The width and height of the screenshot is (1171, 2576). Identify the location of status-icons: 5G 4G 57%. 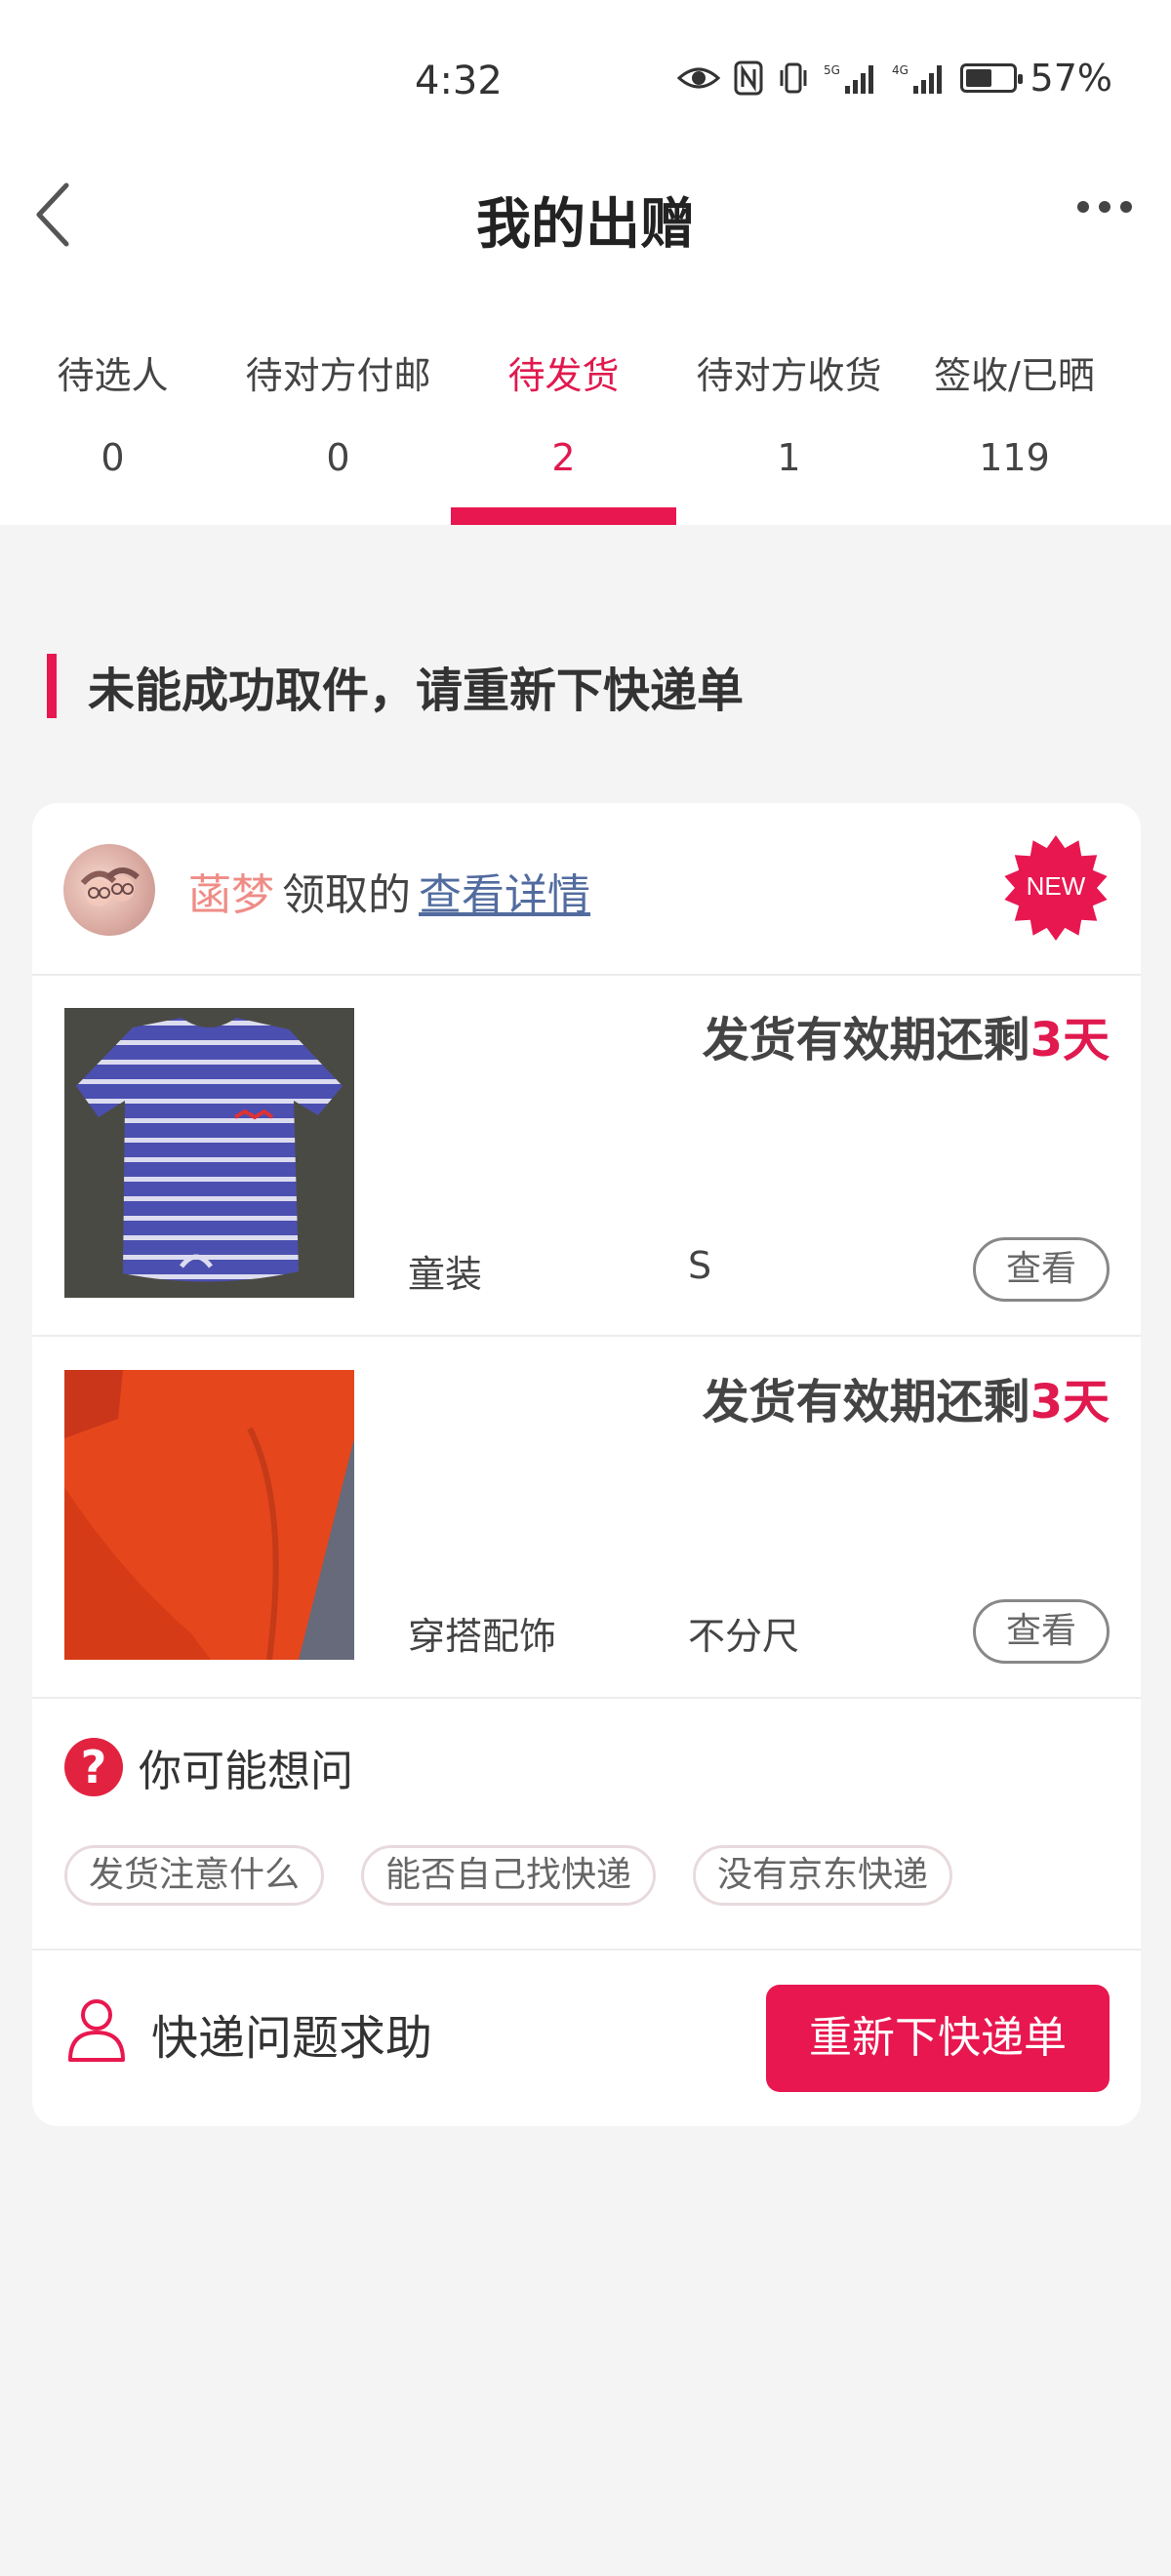
(894, 78).